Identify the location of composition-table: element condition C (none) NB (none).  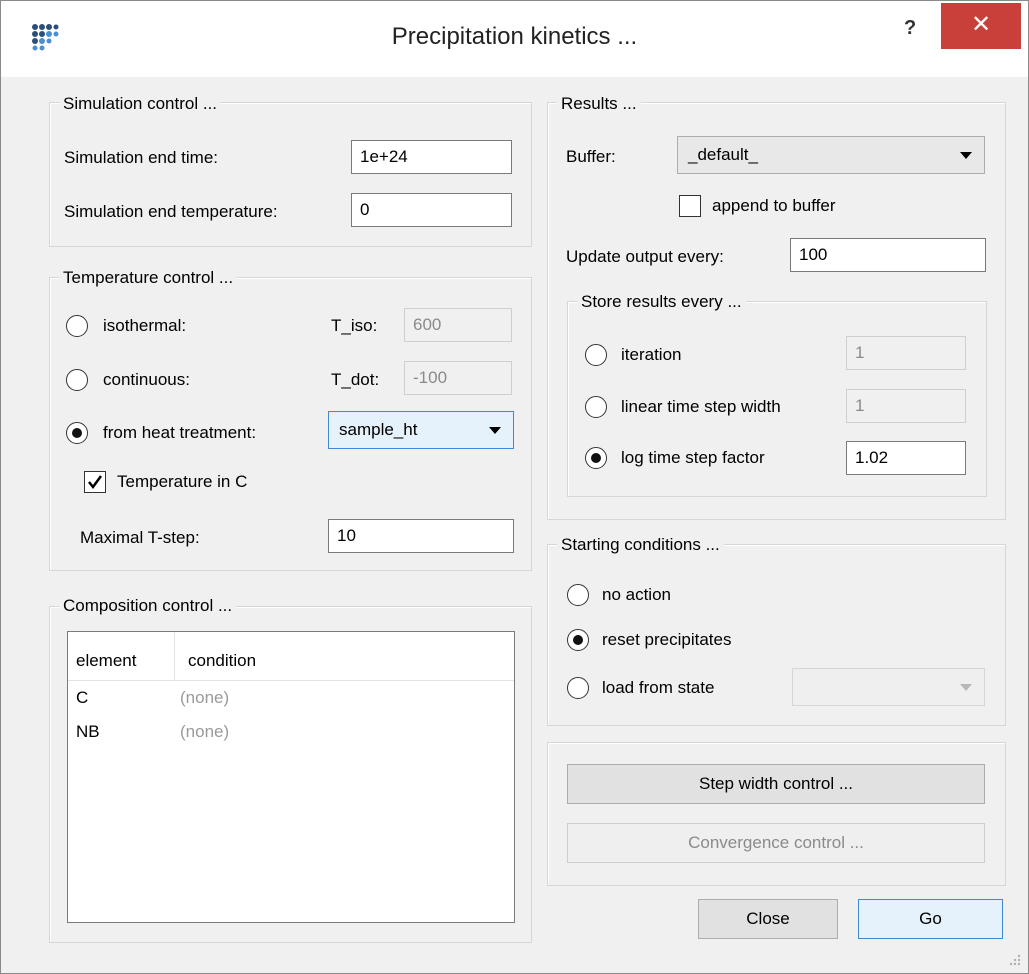
(291, 777).